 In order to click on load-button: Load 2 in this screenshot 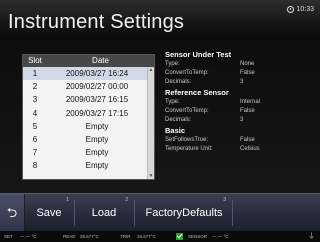, I will do `click(104, 213)`.